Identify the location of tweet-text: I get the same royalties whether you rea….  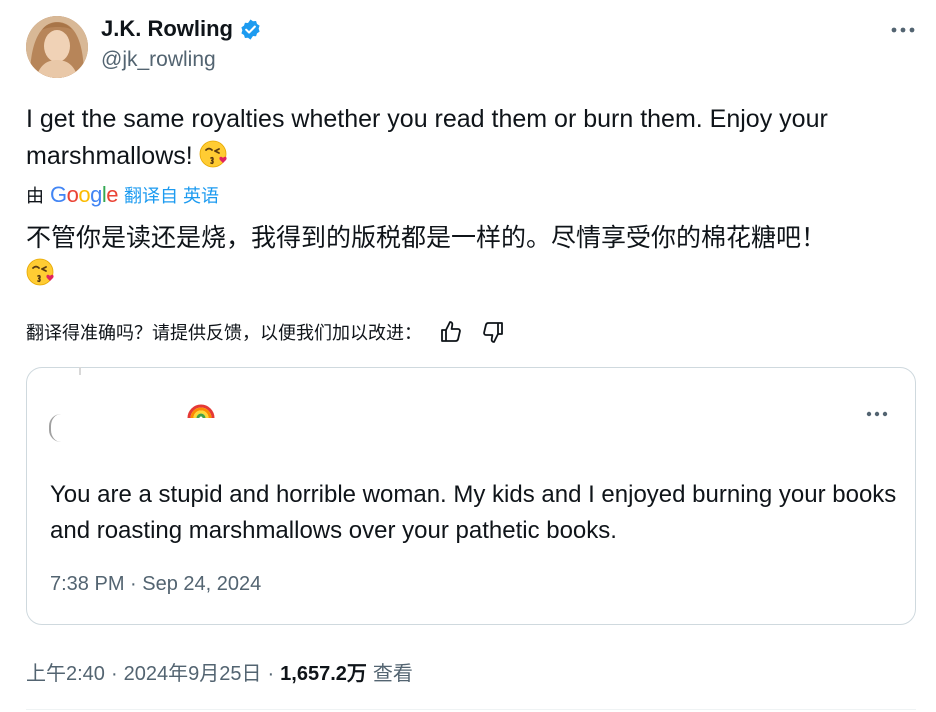
(466, 138).